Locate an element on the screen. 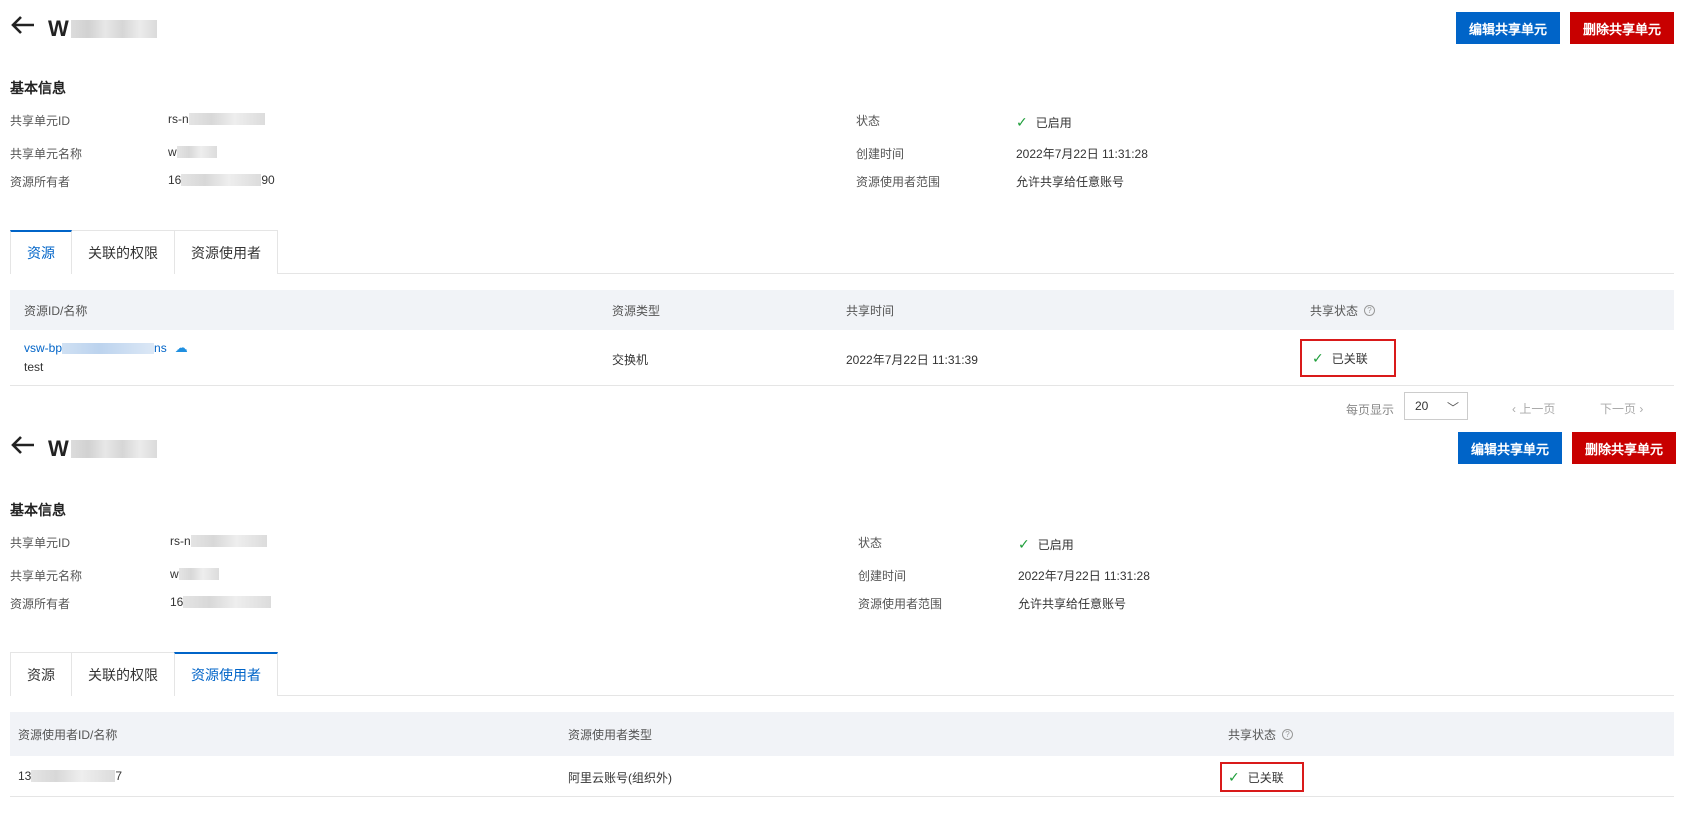 This screenshot has height=813, width=1684. principal-id: 13 7 is located at coordinates (70, 776).